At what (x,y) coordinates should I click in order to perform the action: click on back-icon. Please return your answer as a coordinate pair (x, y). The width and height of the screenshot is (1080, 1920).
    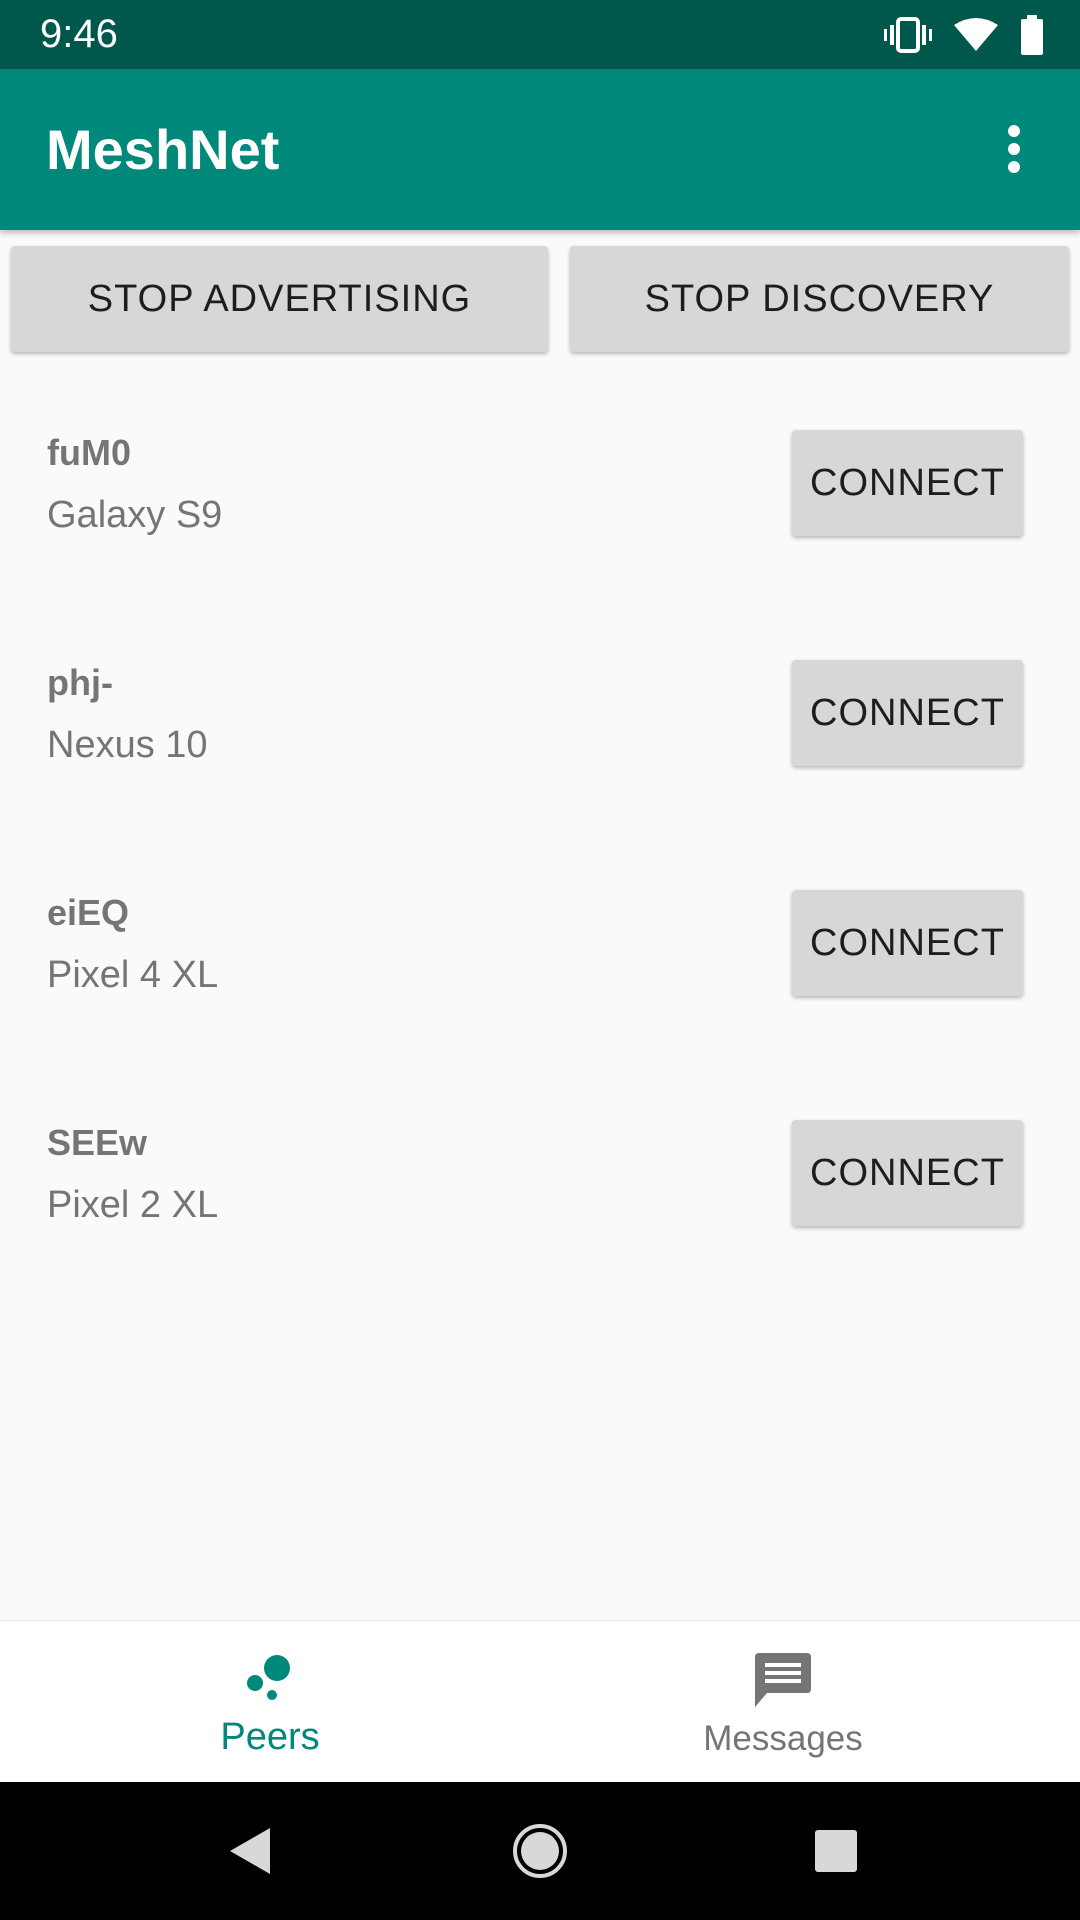
    Looking at the image, I should click on (250, 1851).